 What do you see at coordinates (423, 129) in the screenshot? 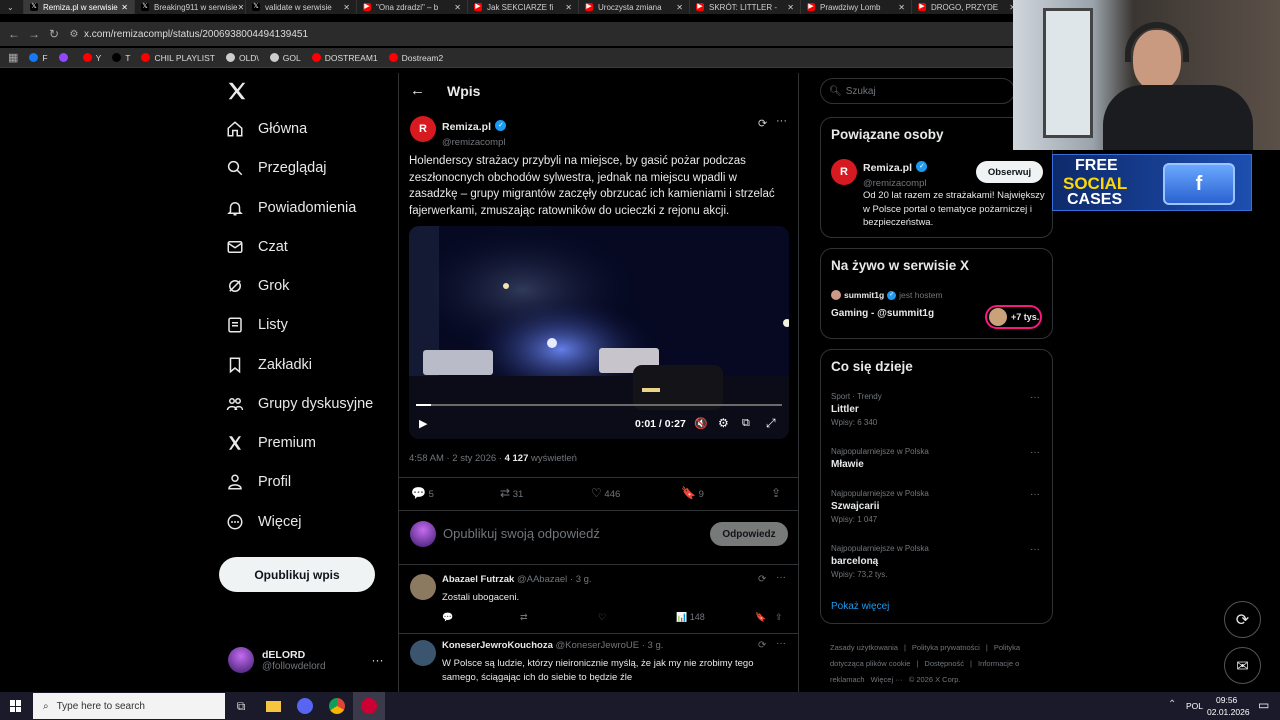
I see `author-avatar: R` at bounding box center [423, 129].